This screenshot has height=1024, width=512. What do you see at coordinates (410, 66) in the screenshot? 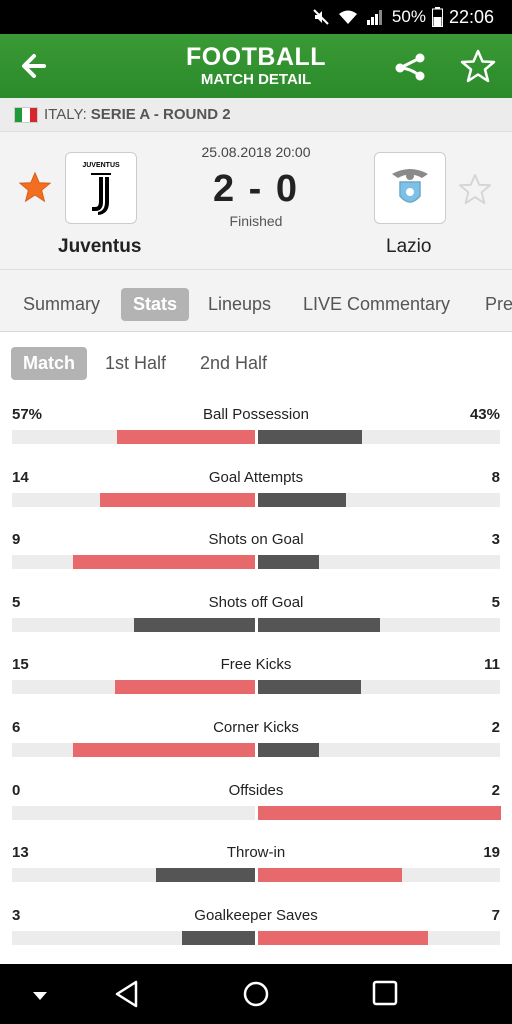
I see `share-icon` at bounding box center [410, 66].